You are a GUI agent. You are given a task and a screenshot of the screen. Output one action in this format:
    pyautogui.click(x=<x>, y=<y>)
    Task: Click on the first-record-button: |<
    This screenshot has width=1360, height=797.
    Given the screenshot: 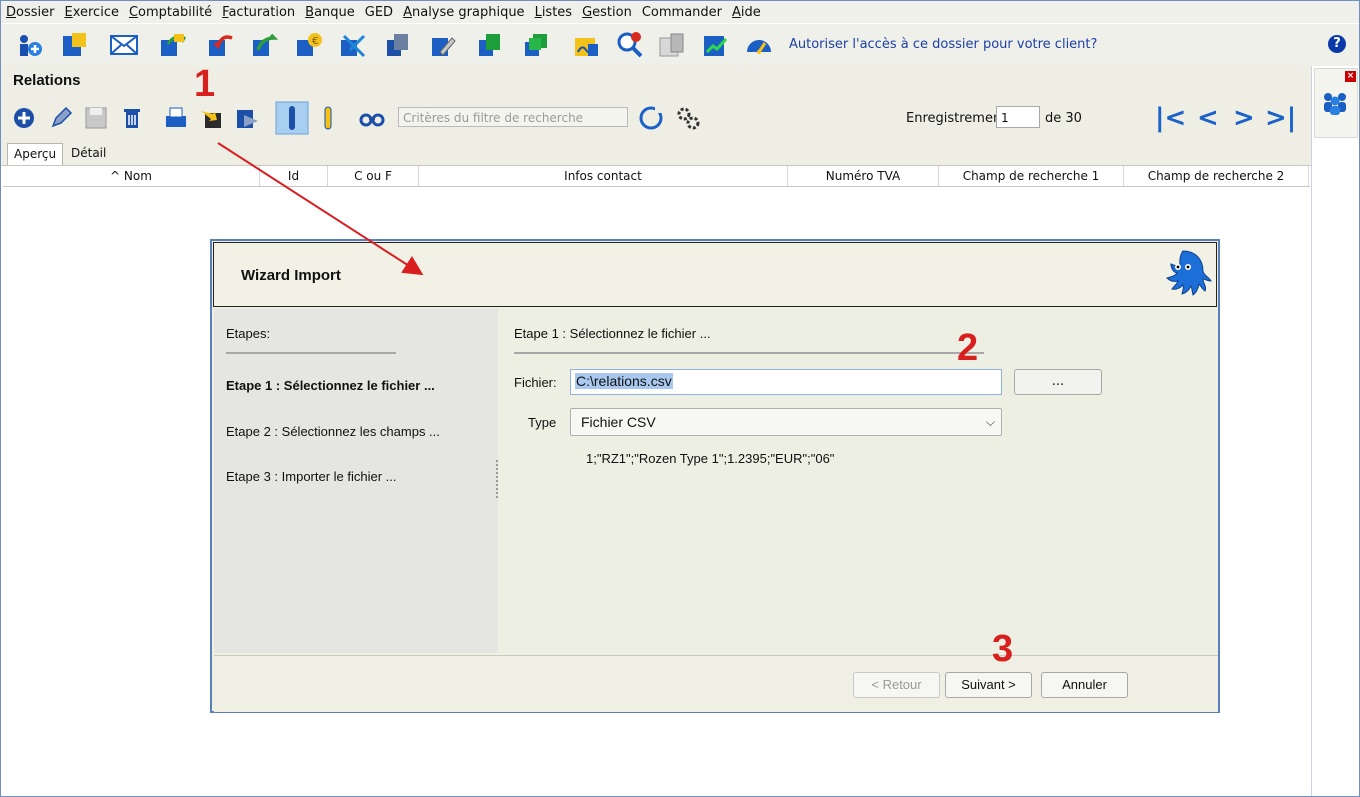 What is the action you would take?
    pyautogui.click(x=1170, y=118)
    